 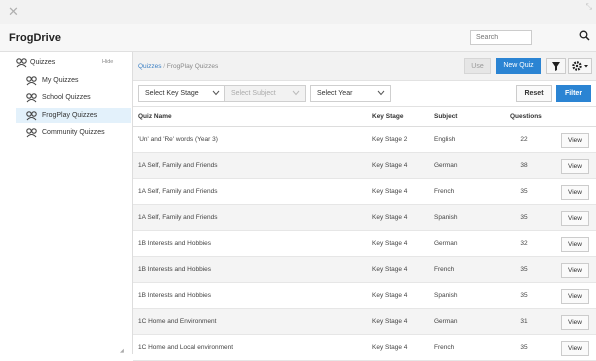 I want to click on filter-button: Filter, so click(x=573, y=93).